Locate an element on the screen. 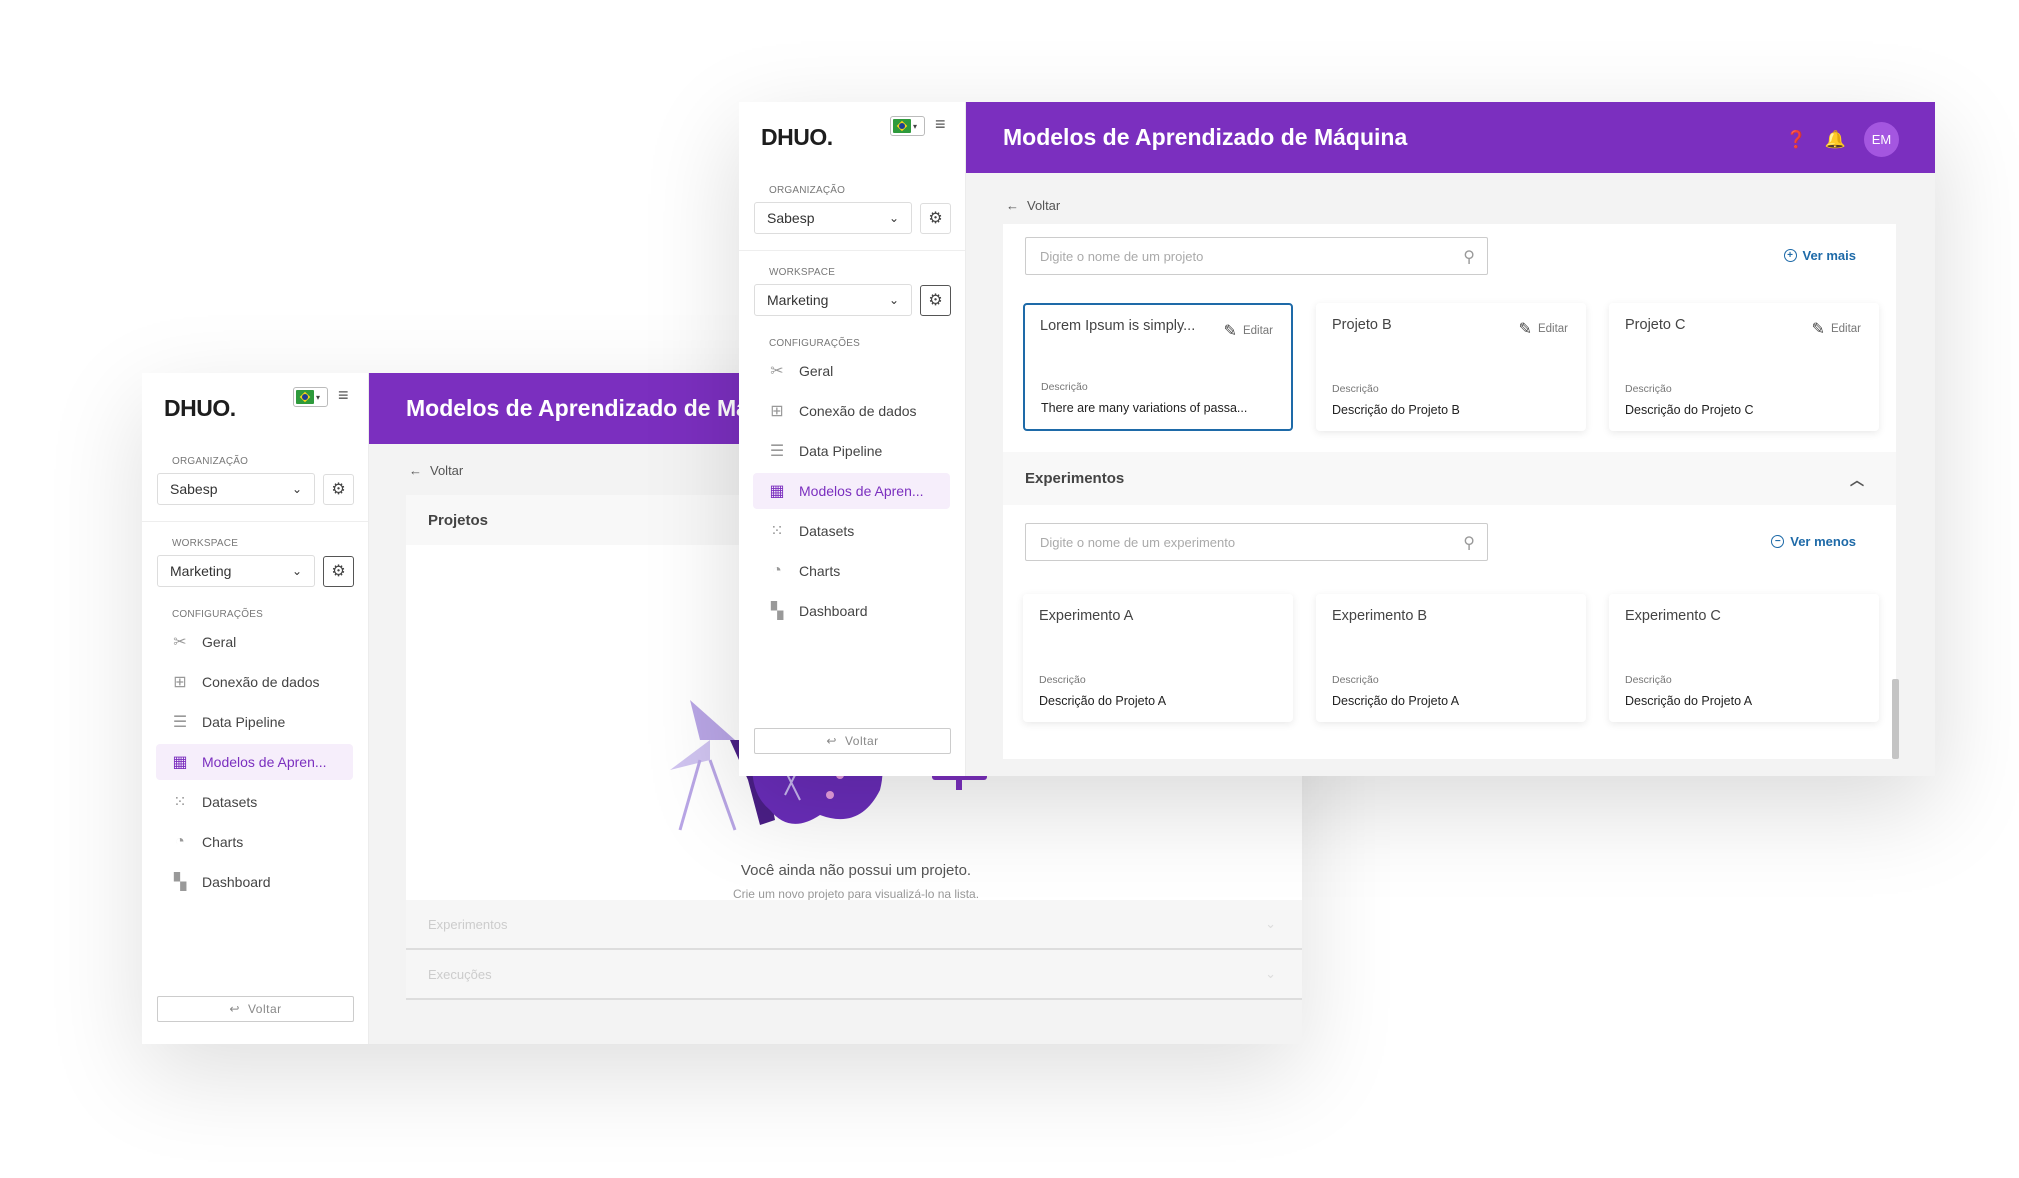 The width and height of the screenshot is (2019, 1178). minus-circle-icon: − is located at coordinates (1778, 541).